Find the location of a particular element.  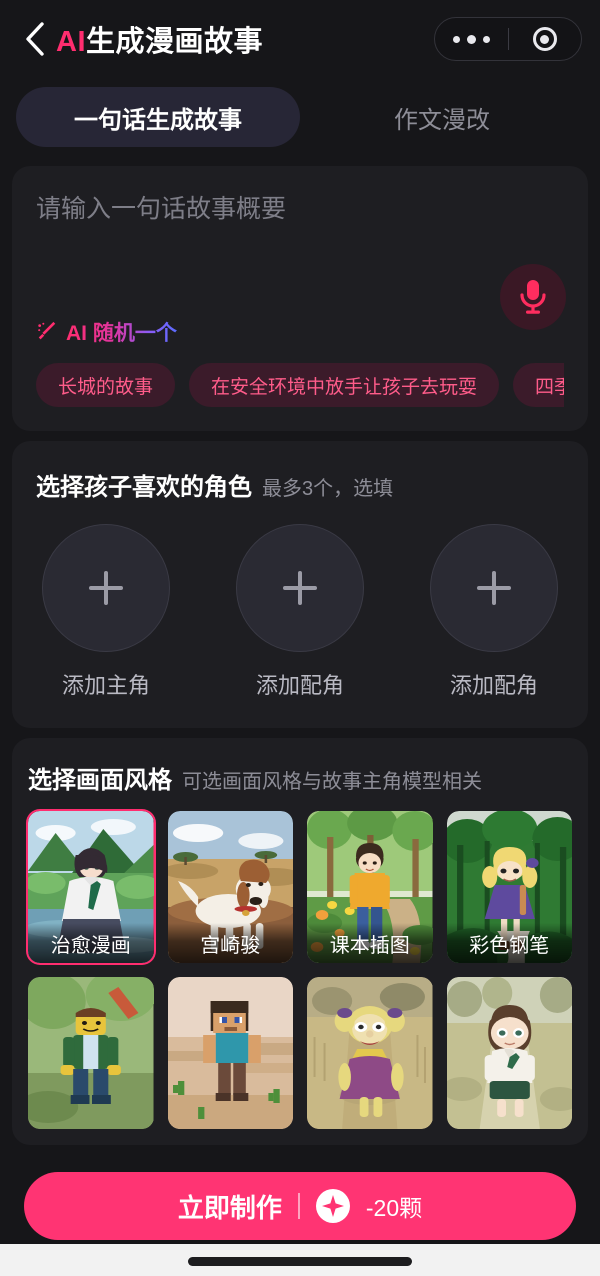

tab-one-sentence-story: 一句话生成故事 is located at coordinates (158, 117).